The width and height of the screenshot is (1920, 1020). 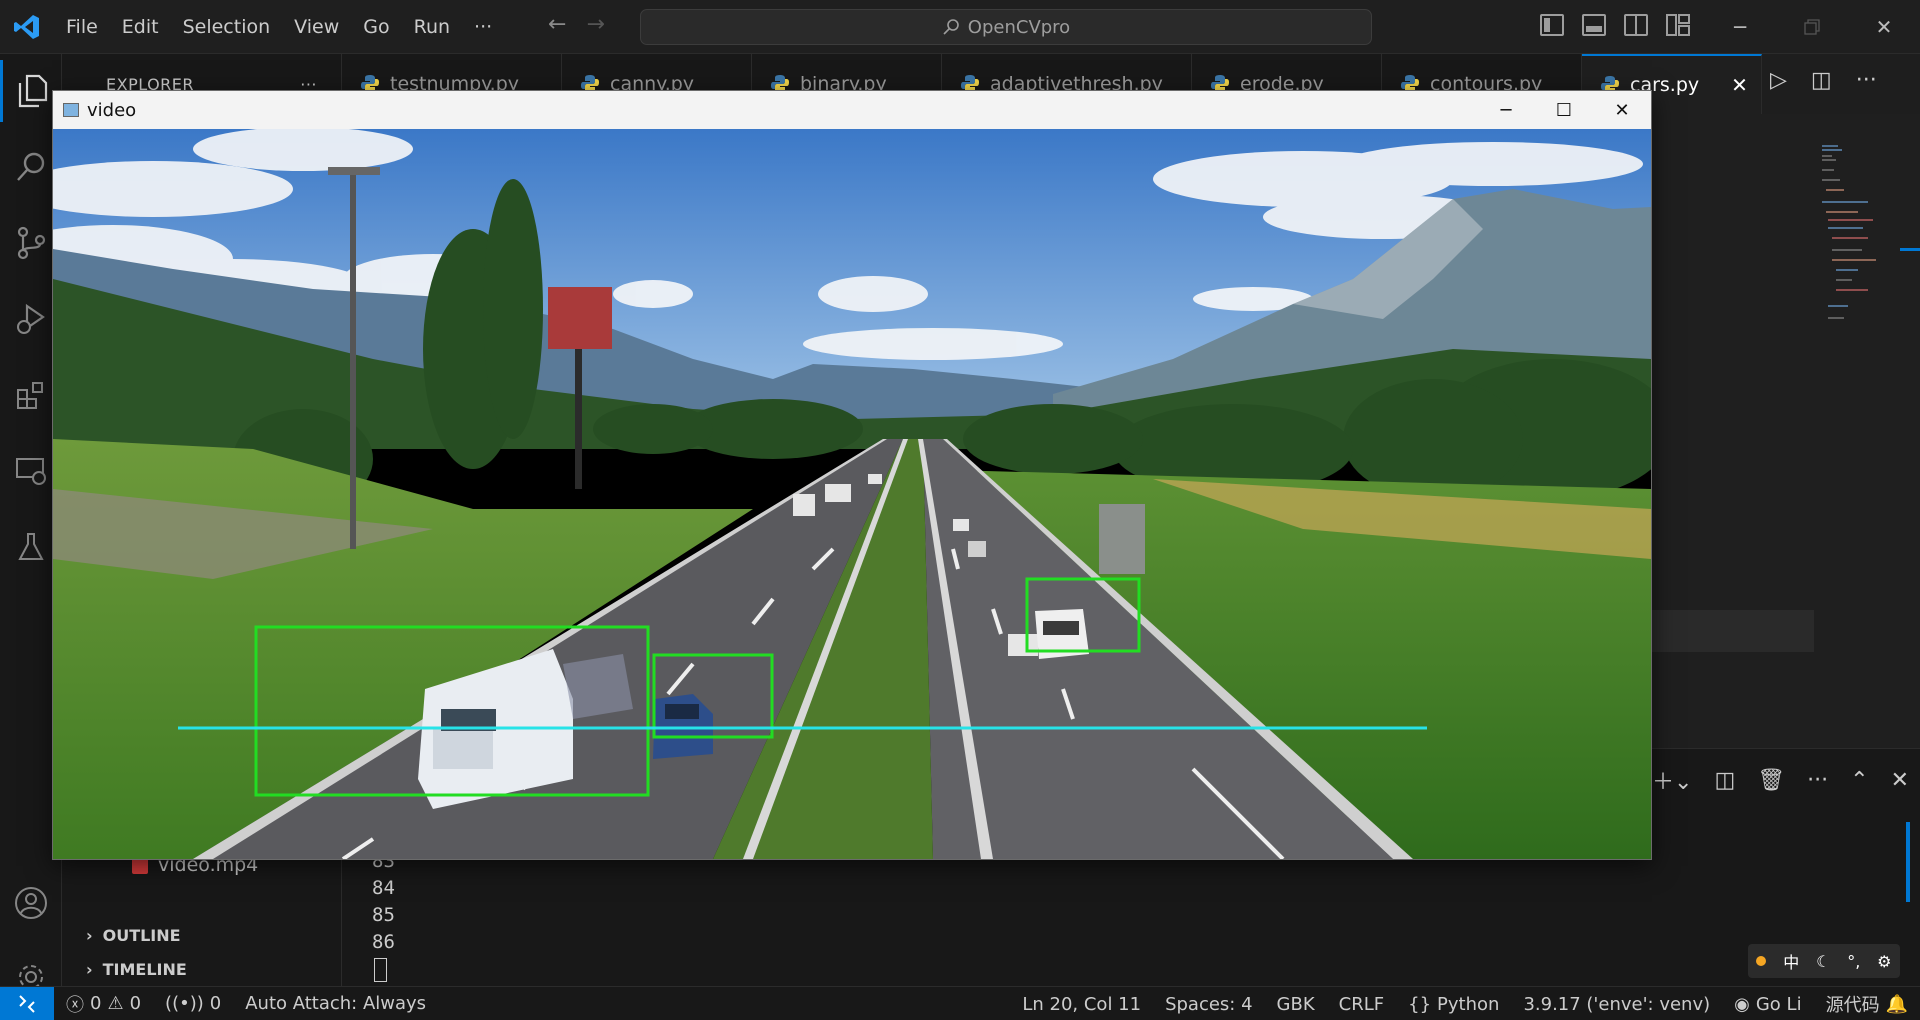 What do you see at coordinates (1848, 240) in the screenshot?
I see `minimap` at bounding box center [1848, 240].